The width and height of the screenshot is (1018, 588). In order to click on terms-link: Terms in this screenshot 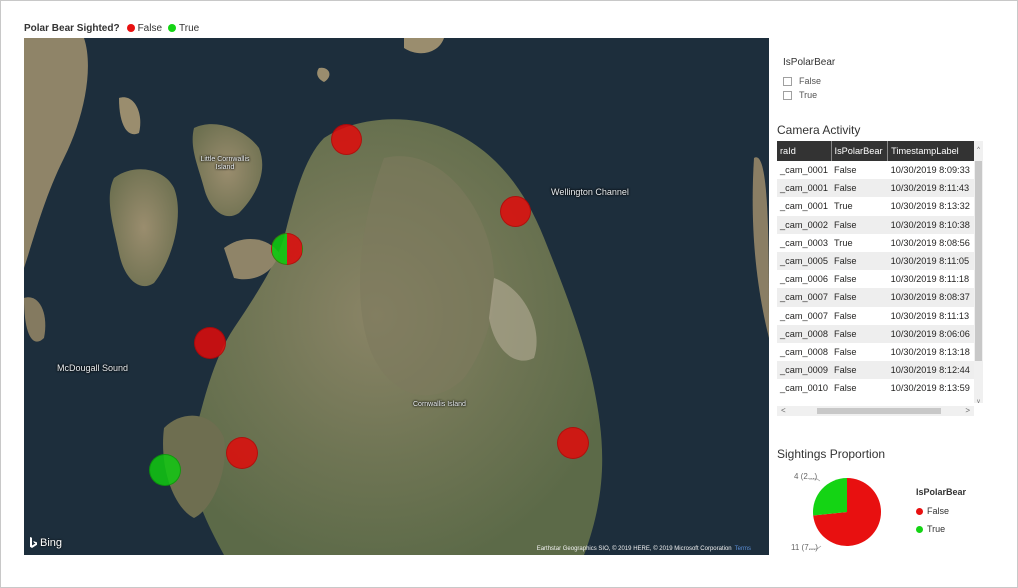, I will do `click(743, 549)`.